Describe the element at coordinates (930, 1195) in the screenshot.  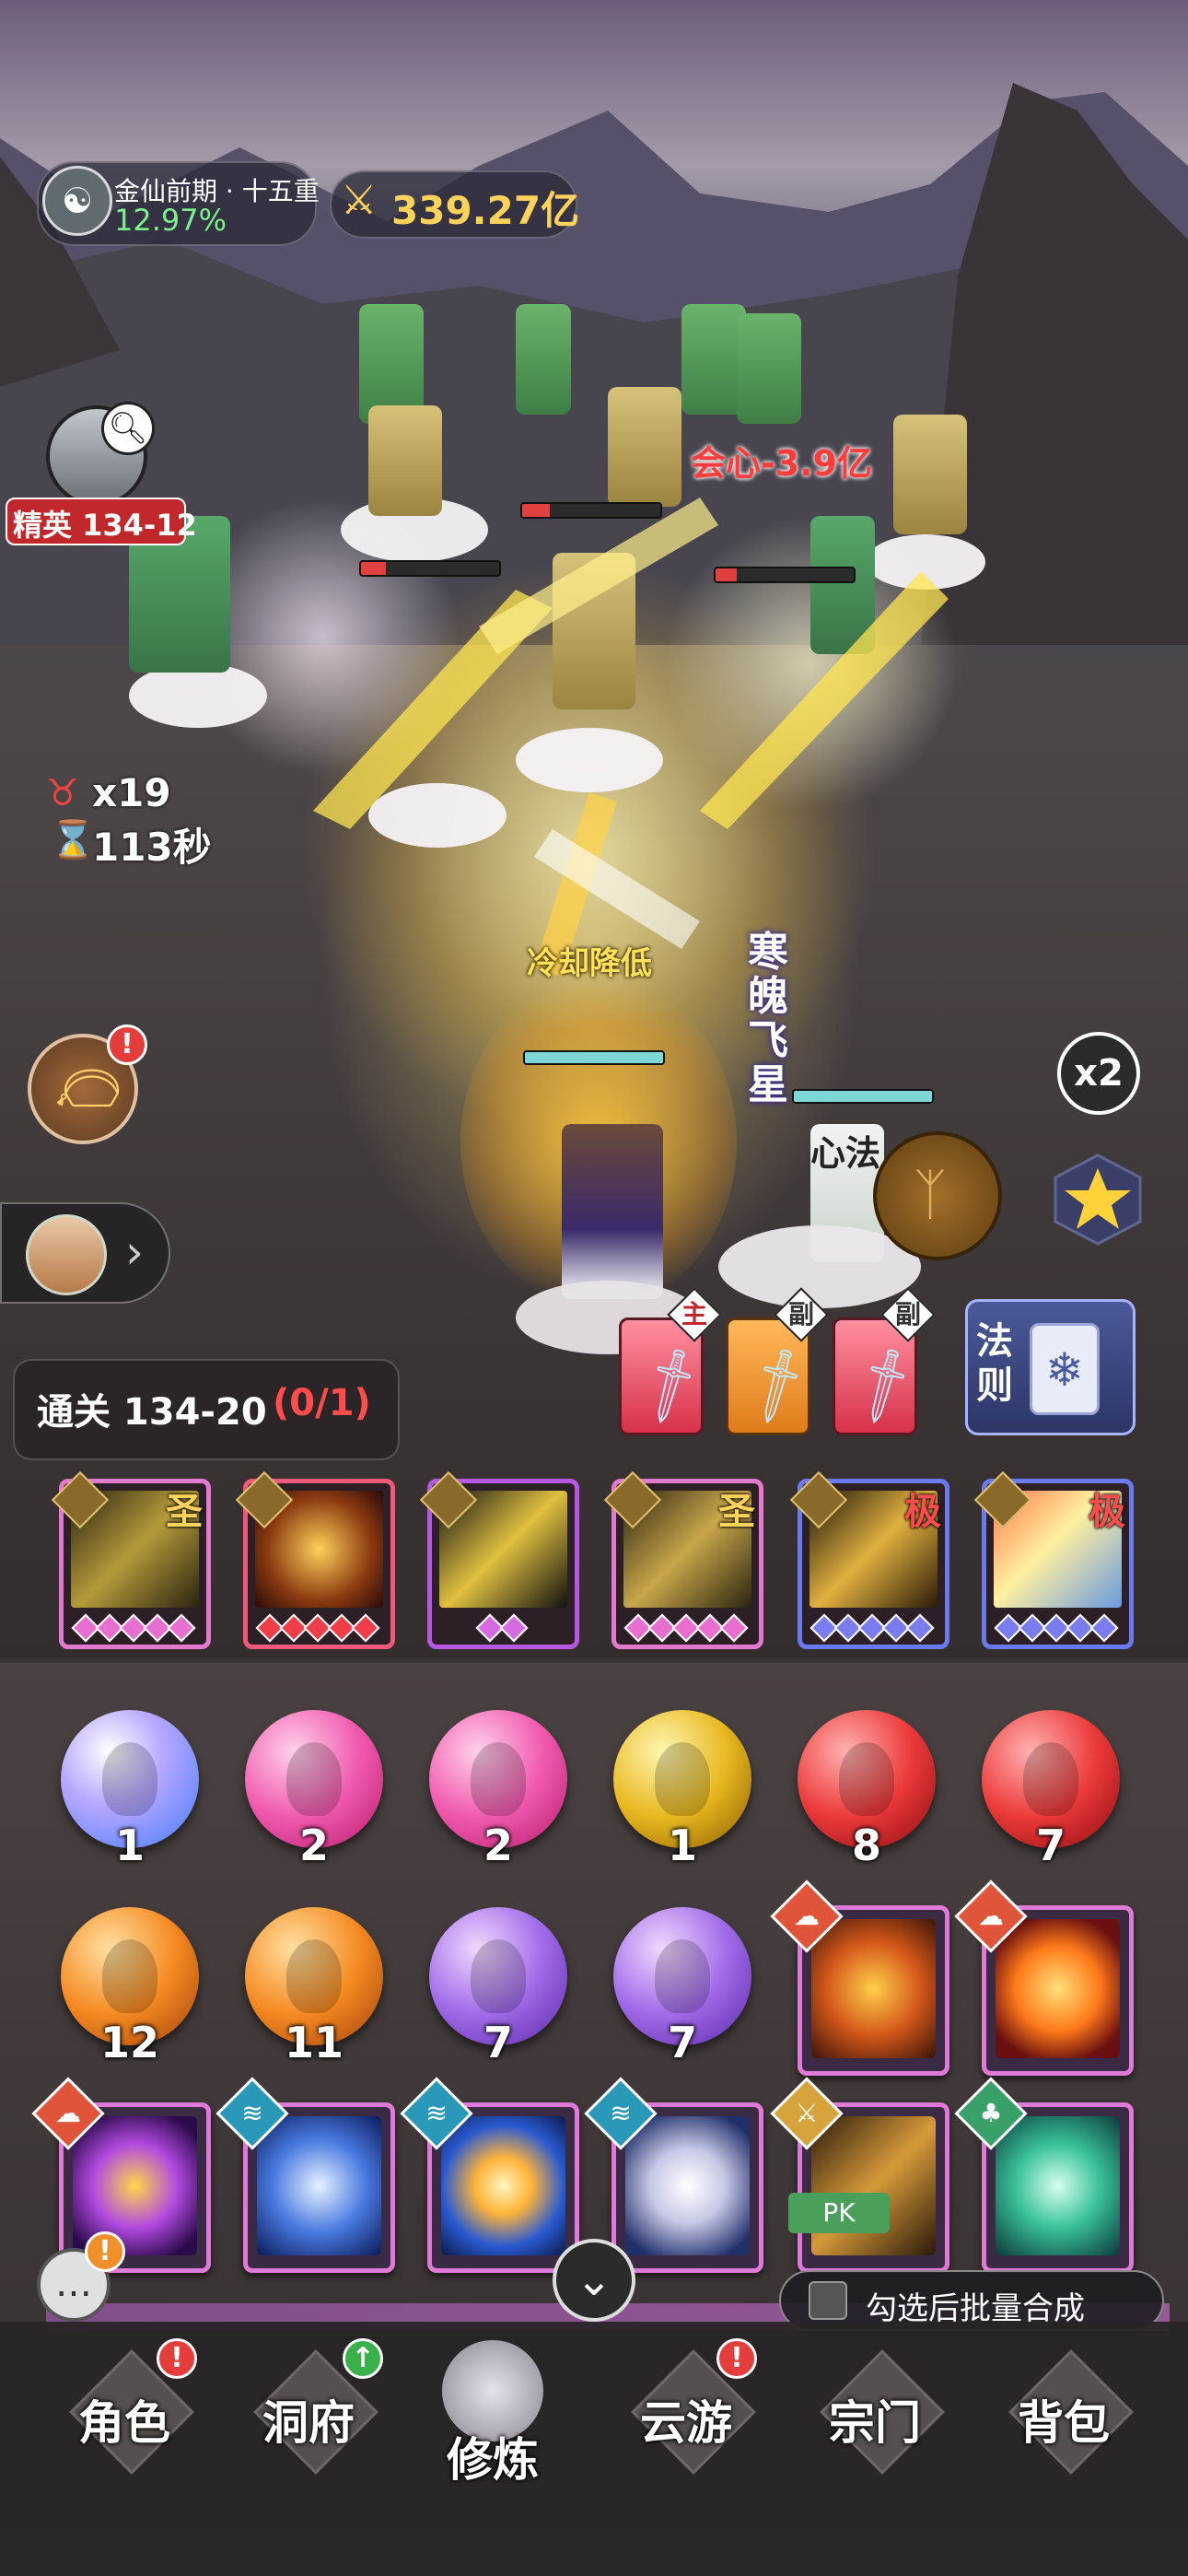
I see `tree-icon: ᛉ` at that location.